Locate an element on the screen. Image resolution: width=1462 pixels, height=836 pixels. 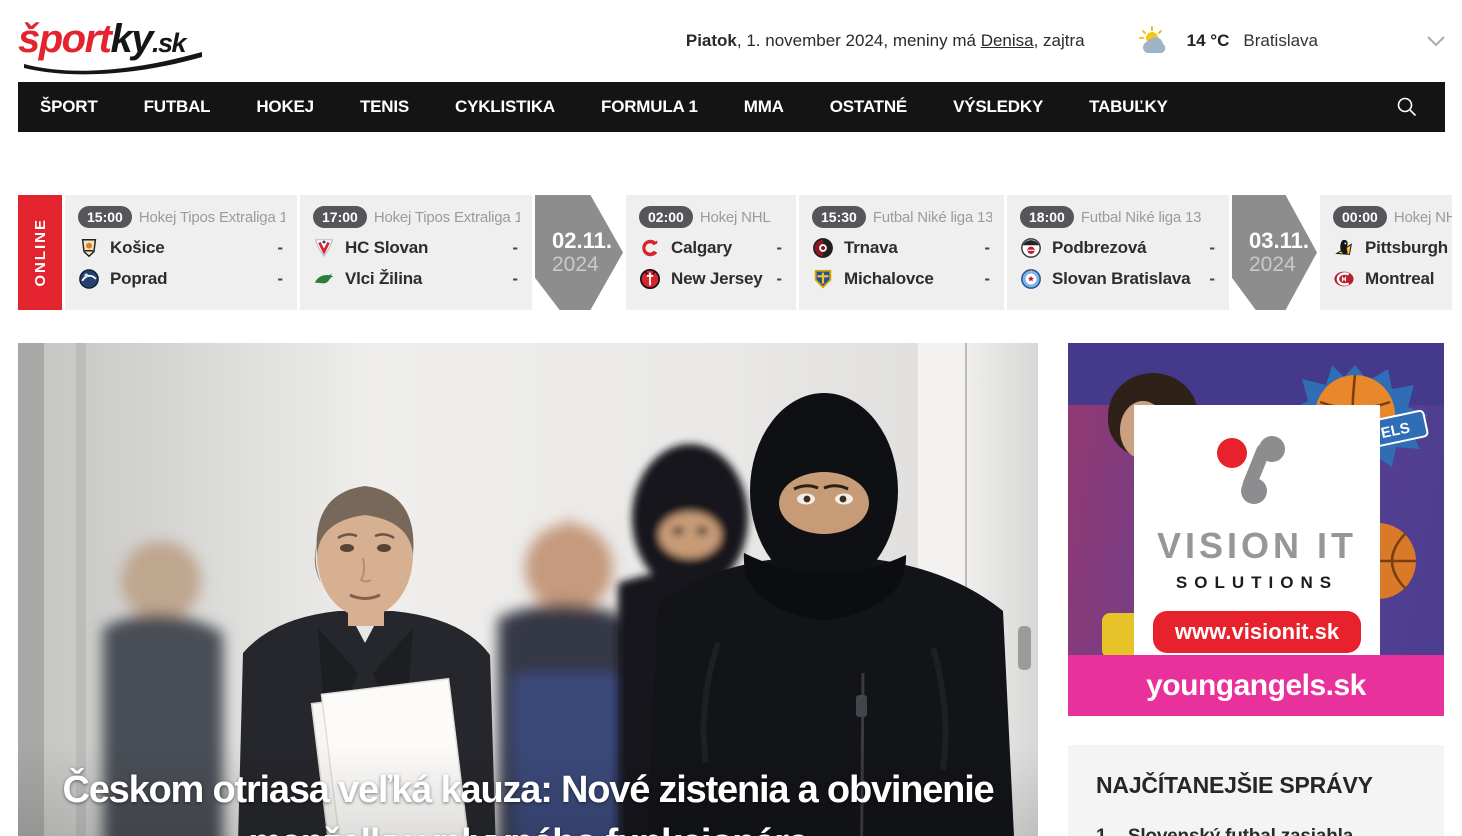
nav-item-cyklistika: CYKLISTIKA is located at coordinates (505, 107).